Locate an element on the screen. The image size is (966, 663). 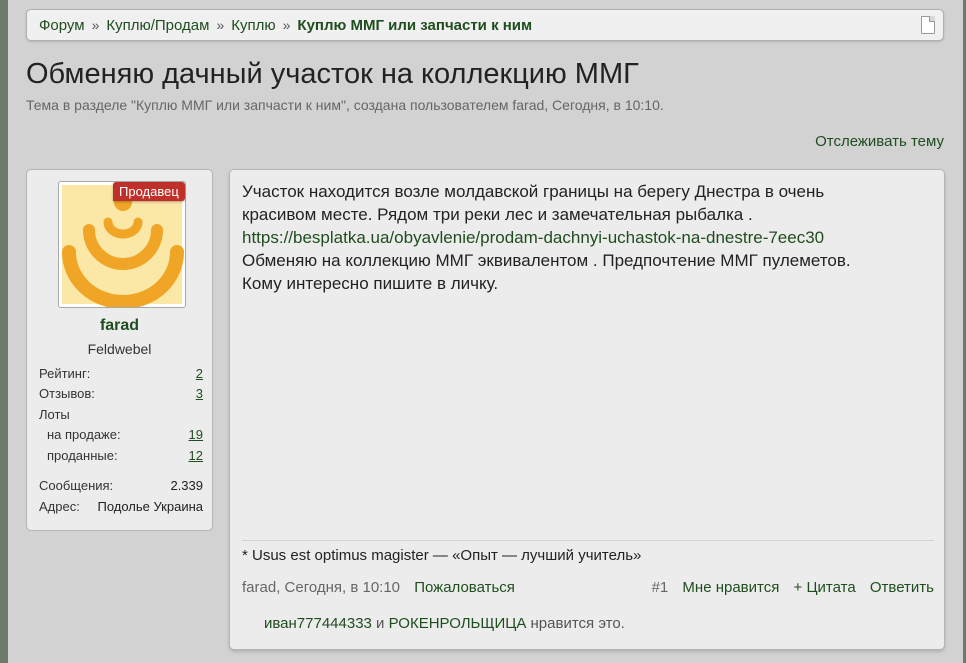
post-footer-left: farad, Сегодня, в 10:10 Пожаловаться is located at coordinates (383, 587).